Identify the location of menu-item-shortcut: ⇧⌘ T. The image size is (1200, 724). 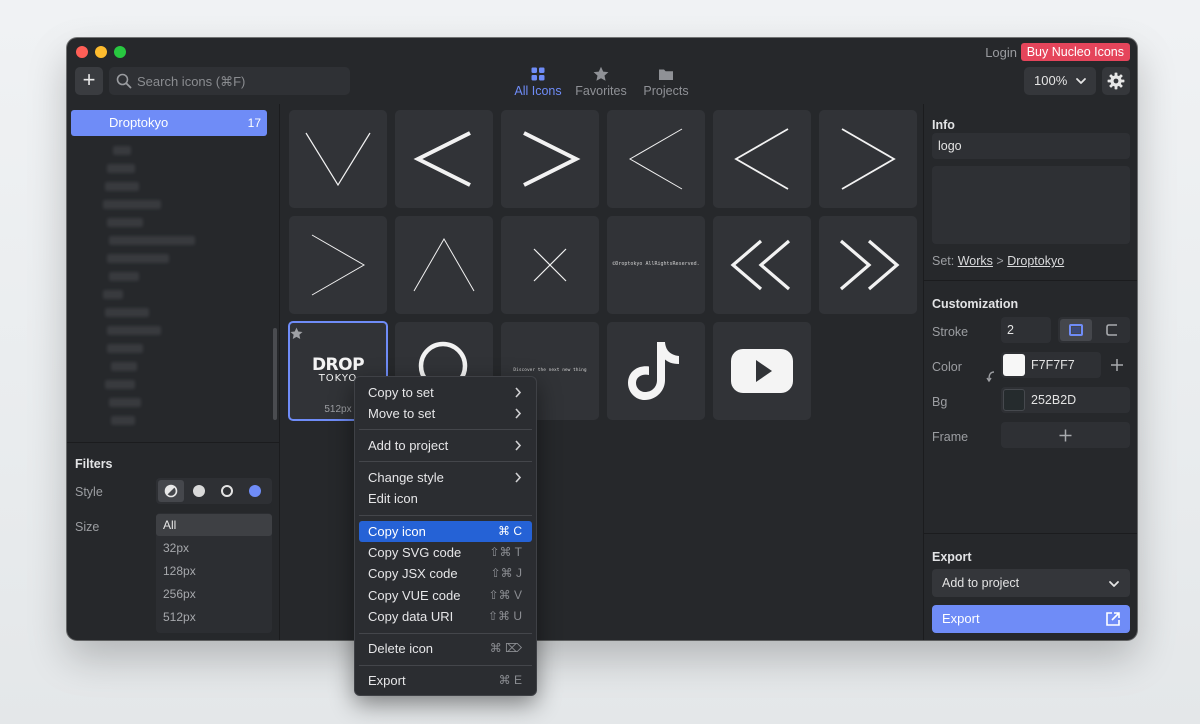
(505, 552).